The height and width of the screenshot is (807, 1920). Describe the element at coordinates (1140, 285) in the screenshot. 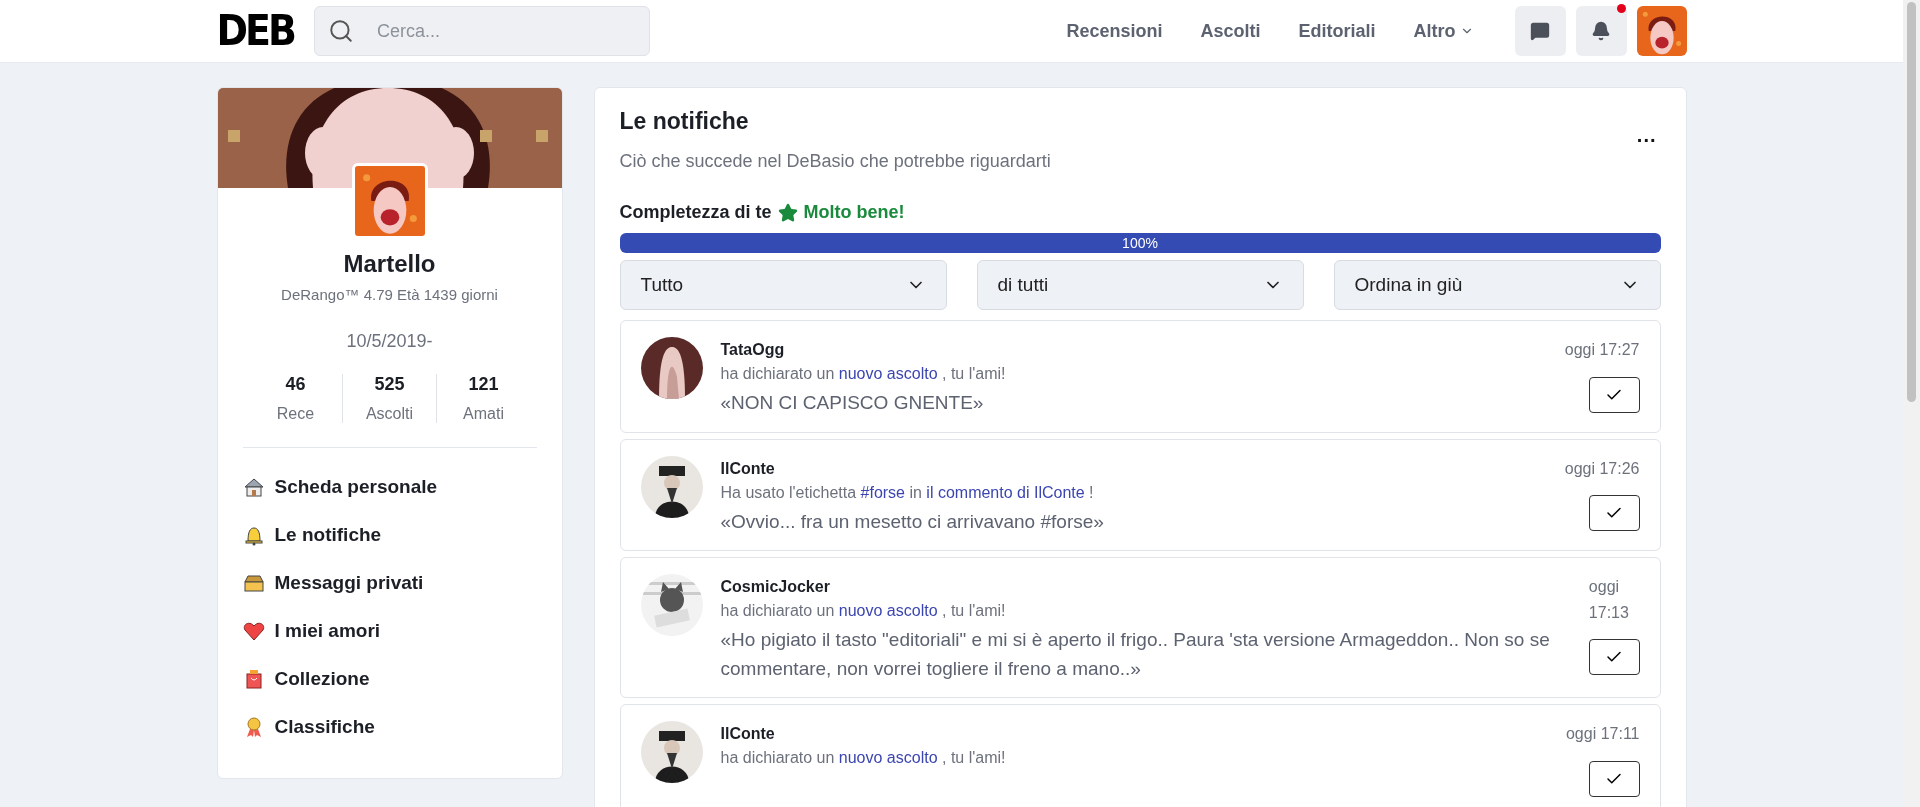

I see `filter-dropdown: di tutti` at that location.